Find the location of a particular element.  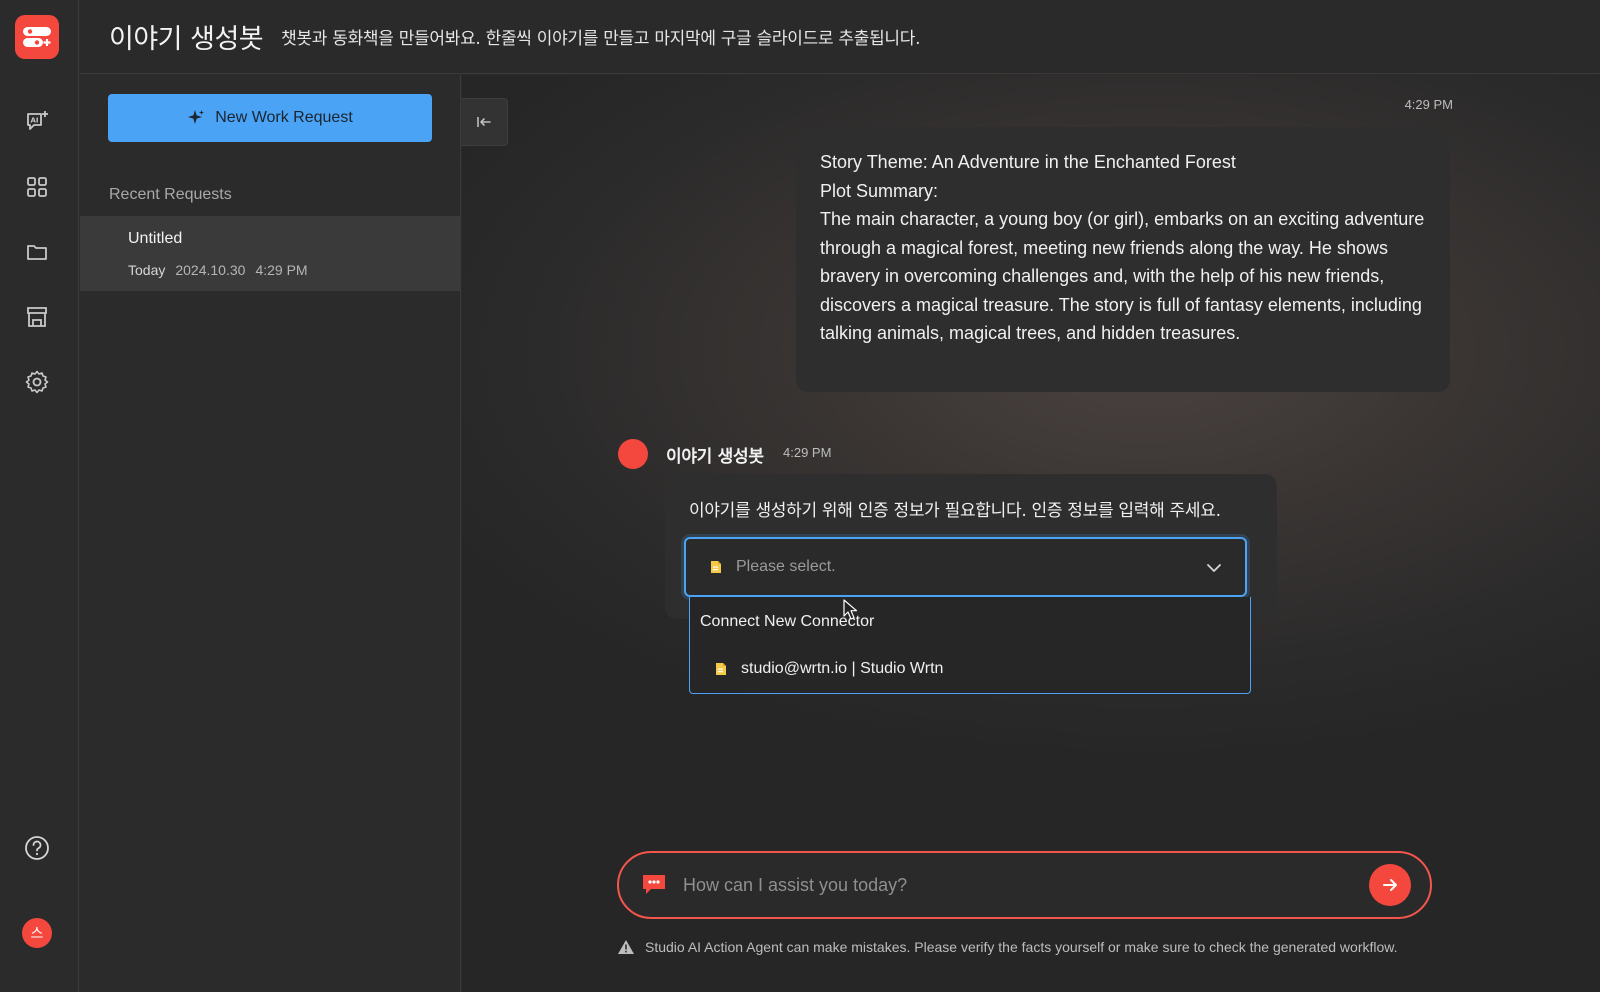

bot-avatar is located at coordinates (633, 454).